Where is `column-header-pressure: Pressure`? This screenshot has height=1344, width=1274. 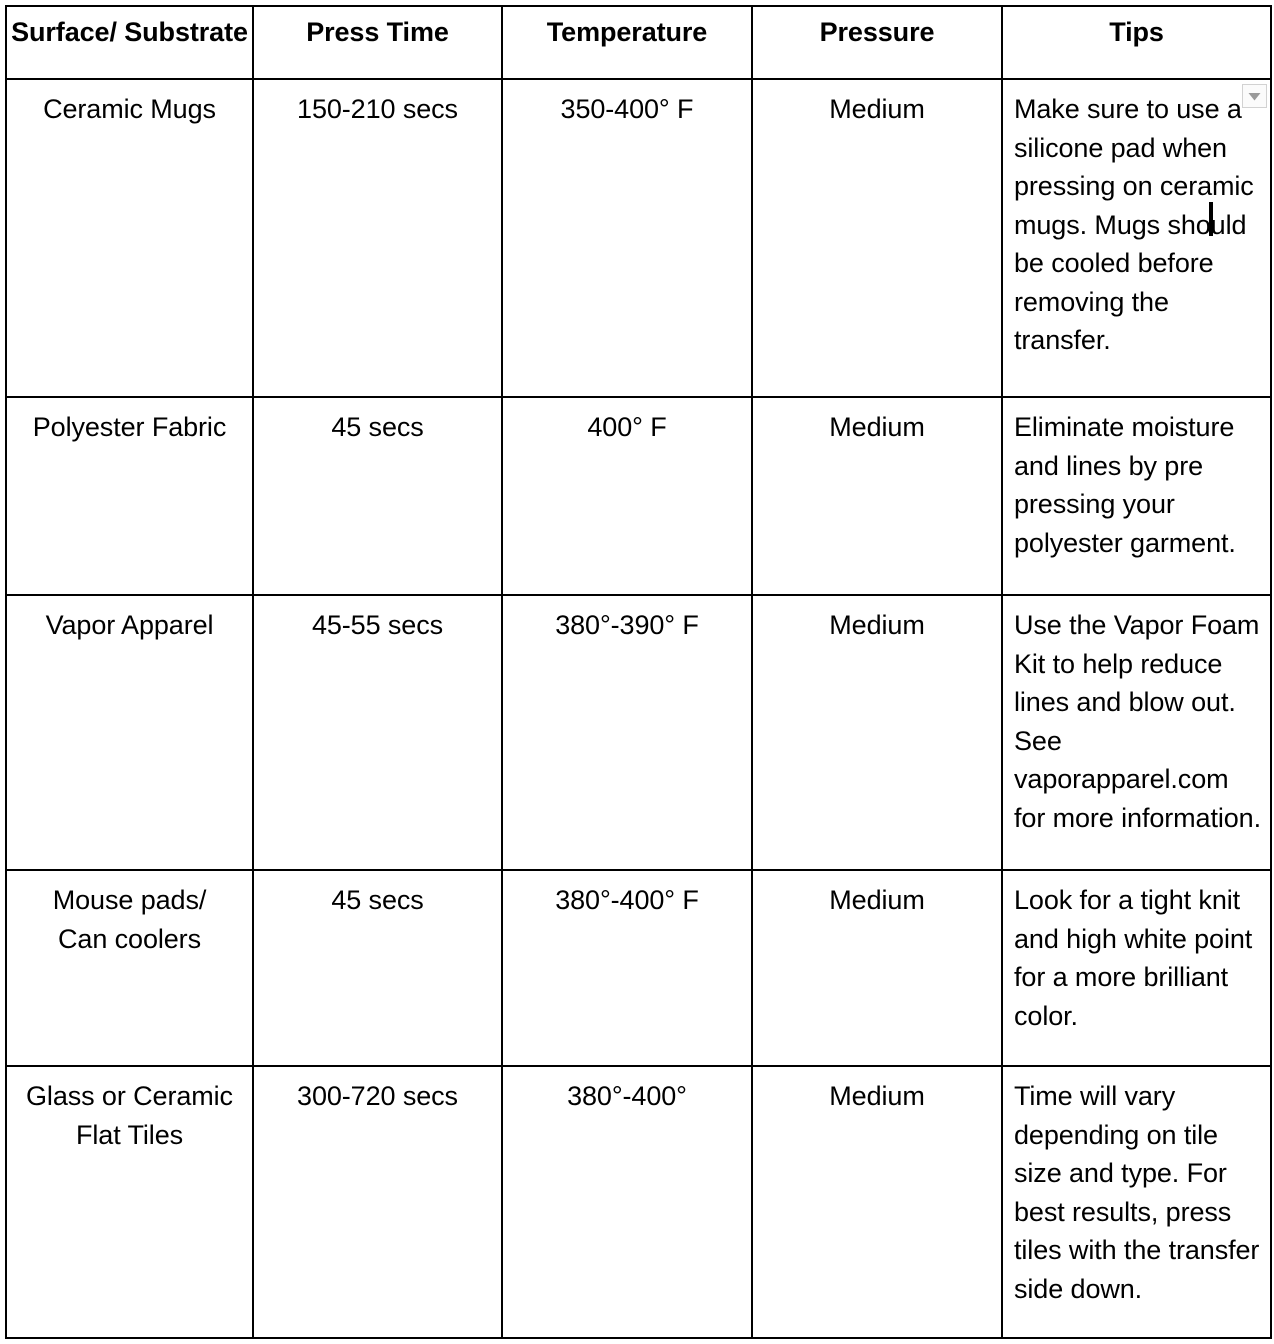 column-header-pressure: Pressure is located at coordinates (877, 42).